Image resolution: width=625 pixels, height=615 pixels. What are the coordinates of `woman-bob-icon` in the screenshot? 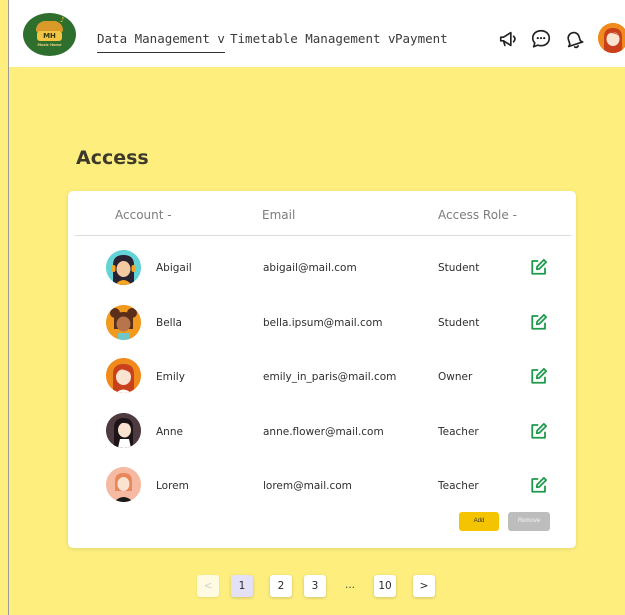 It's located at (123, 484).